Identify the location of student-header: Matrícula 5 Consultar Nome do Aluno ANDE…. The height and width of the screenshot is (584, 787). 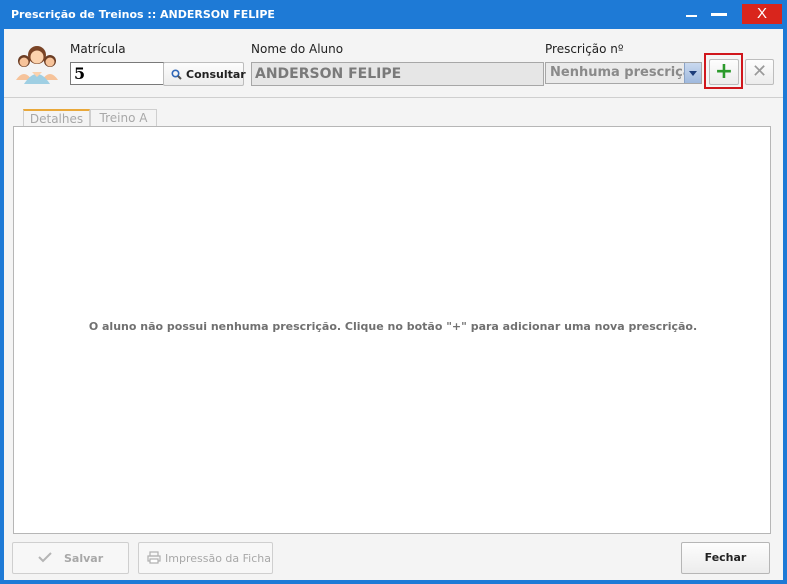
(393, 63).